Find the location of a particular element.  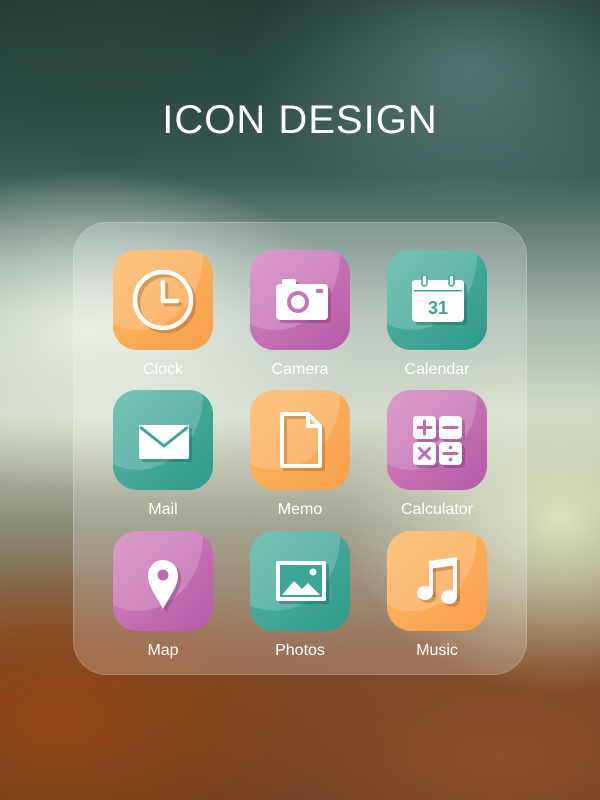

music-note-icon is located at coordinates (437, 581).